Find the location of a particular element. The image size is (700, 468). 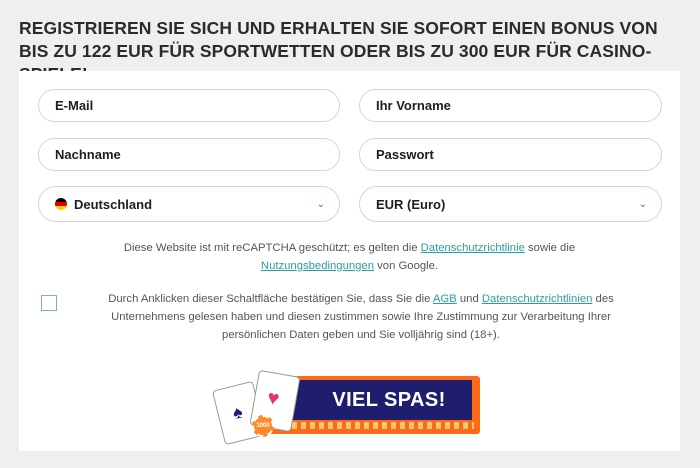

lastname-input is located at coordinates (197, 154).